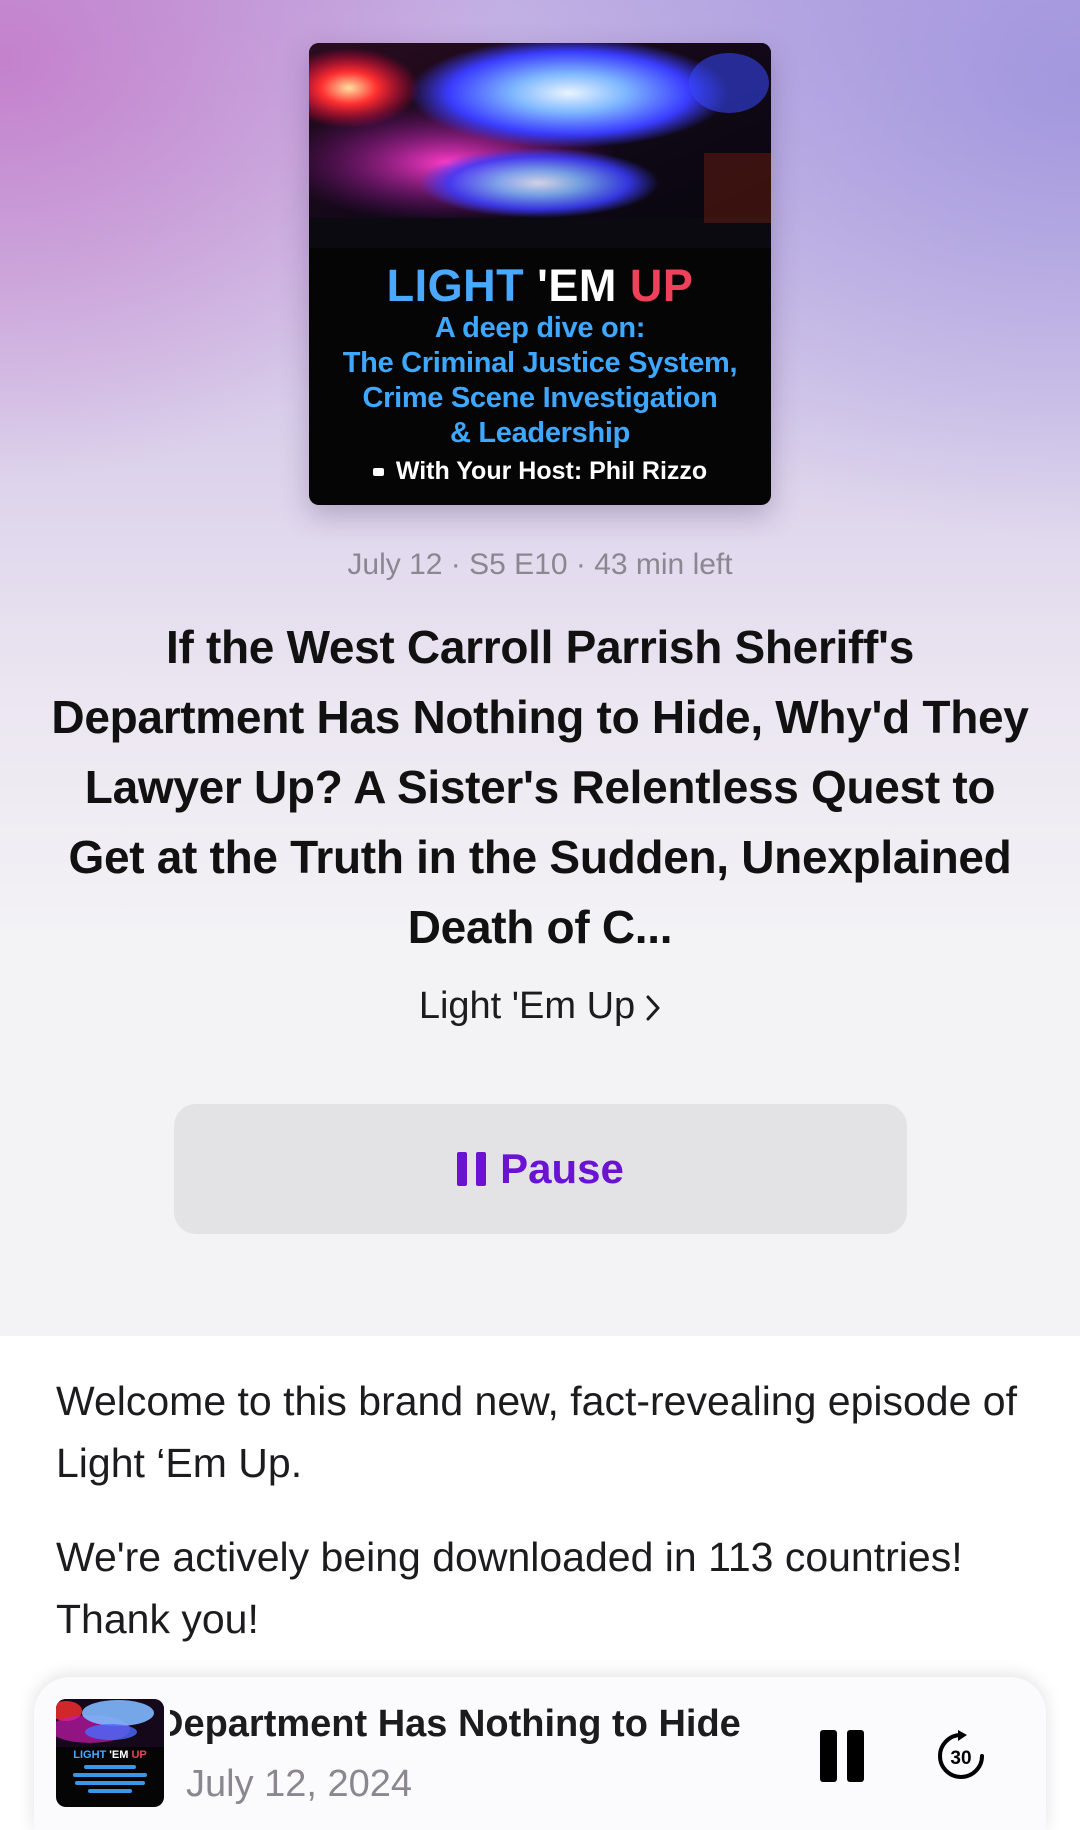 The image size is (1080, 1830). I want to click on artwork-title: LIGHT 'EM UP, so click(540, 286).